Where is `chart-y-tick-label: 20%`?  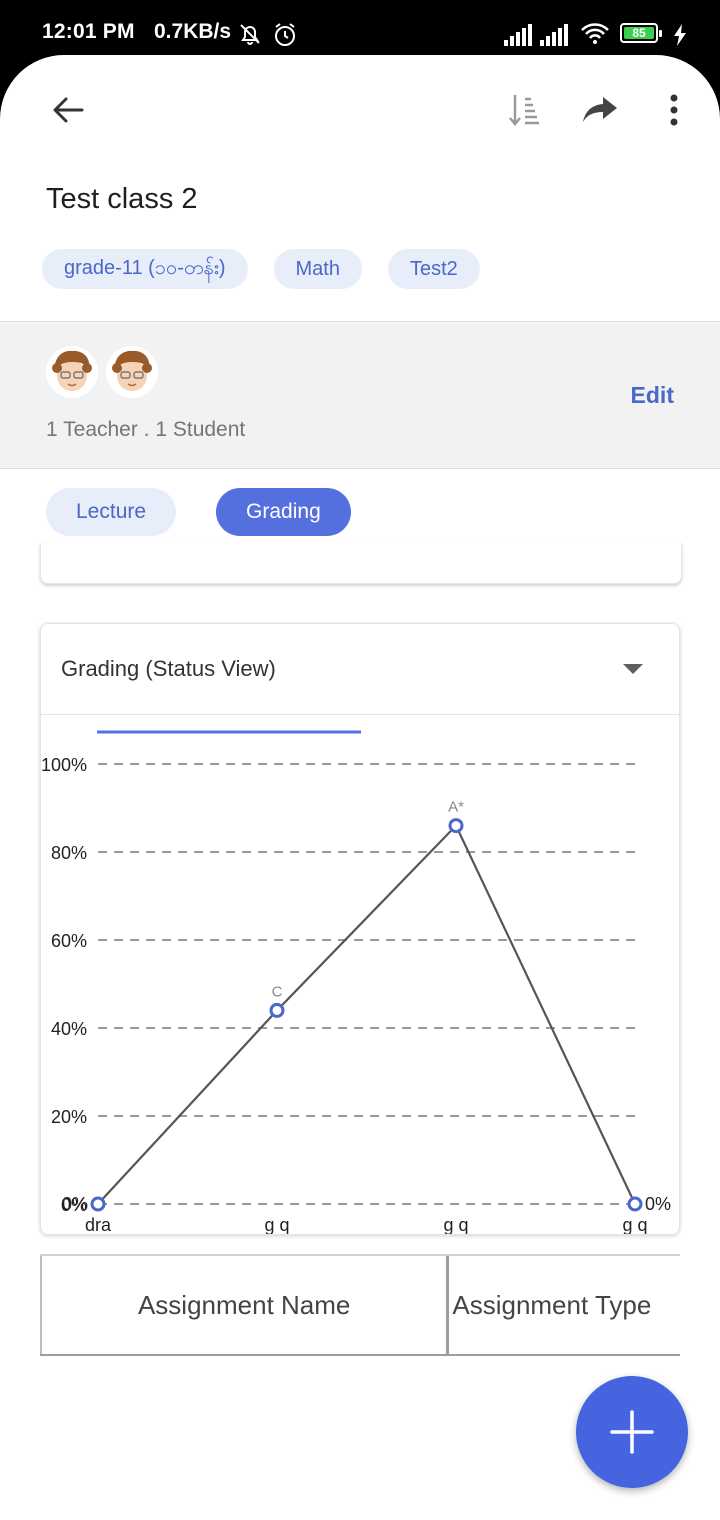 chart-y-tick-label: 20% is located at coordinates (69, 1117).